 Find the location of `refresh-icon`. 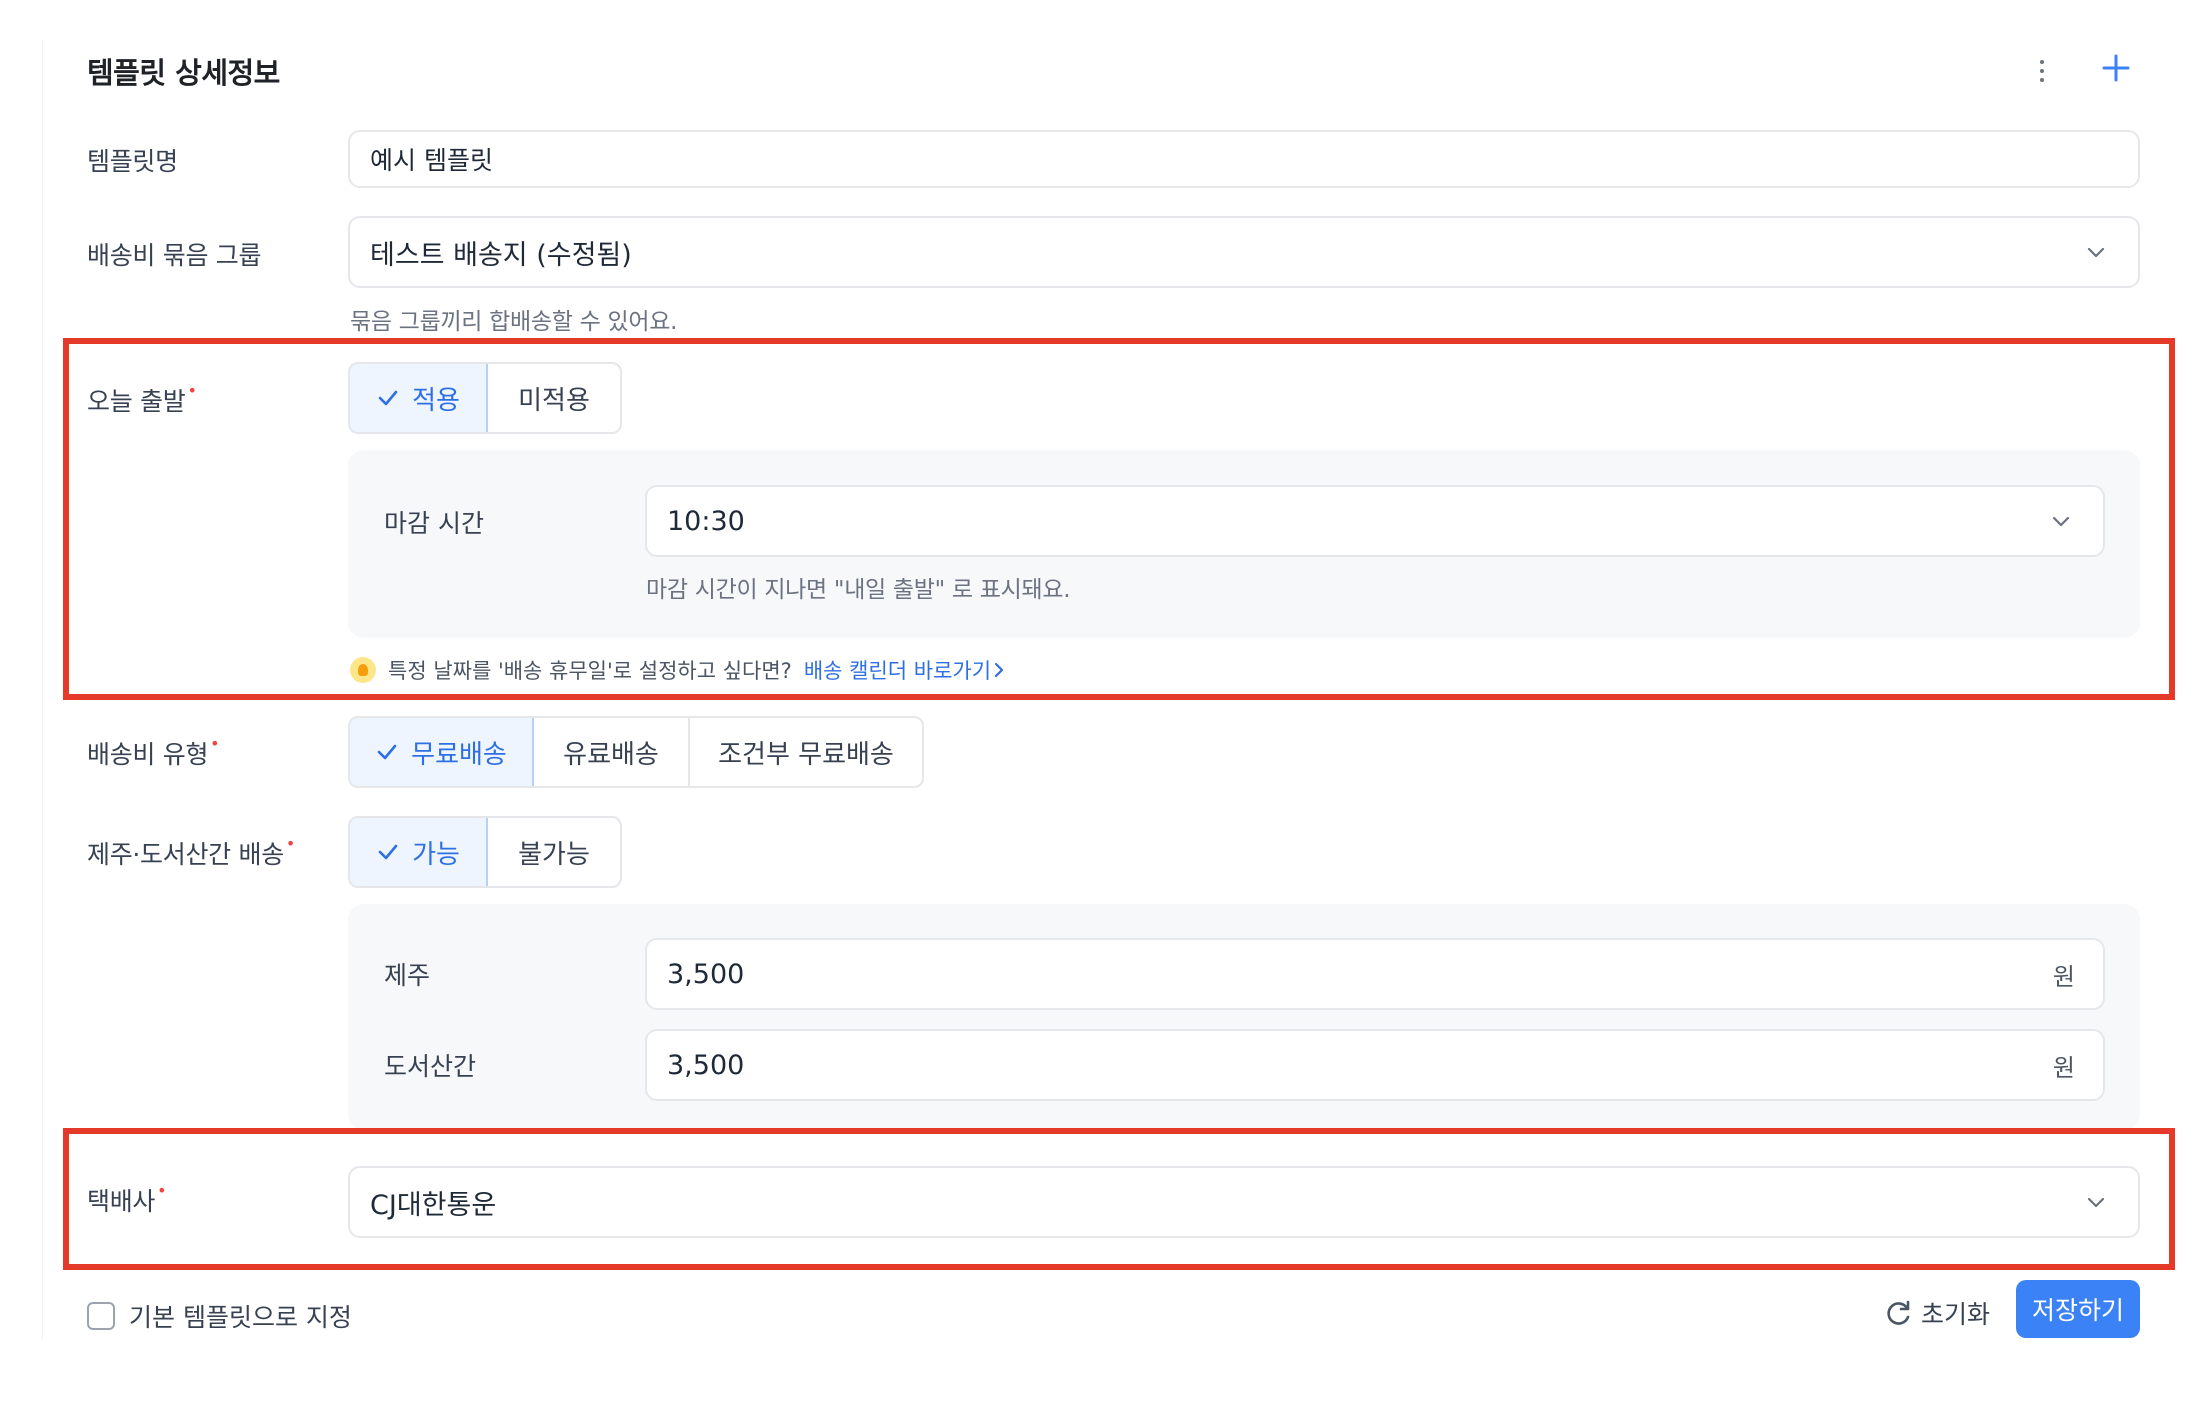

refresh-icon is located at coordinates (1898, 1312).